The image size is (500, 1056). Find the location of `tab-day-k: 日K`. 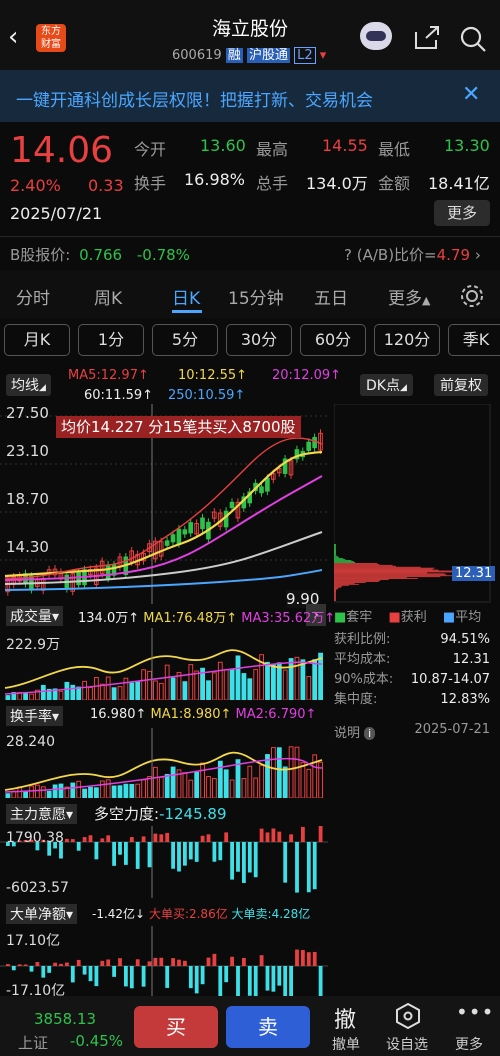

tab-day-k: 日K is located at coordinates (186, 296).